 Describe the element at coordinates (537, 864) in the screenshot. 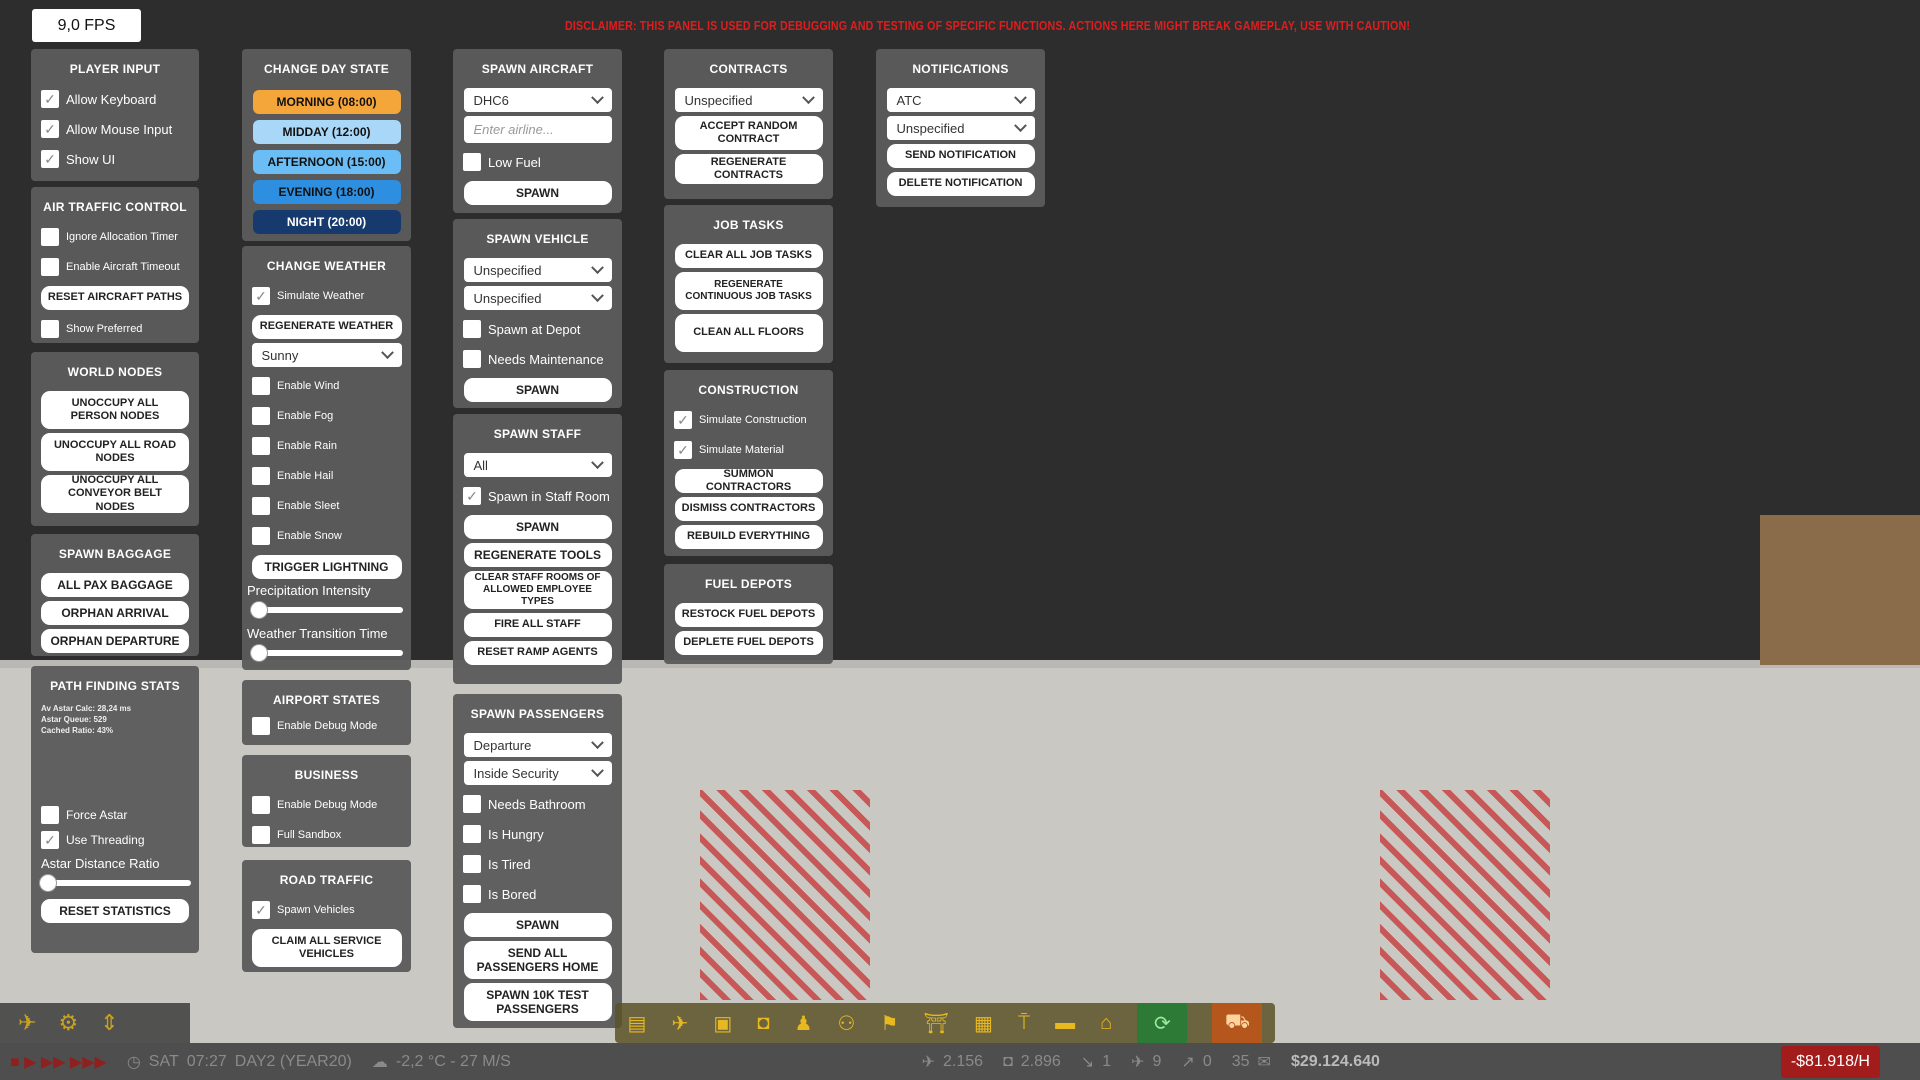

I see `is-tired-toggle: Is Tired` at that location.